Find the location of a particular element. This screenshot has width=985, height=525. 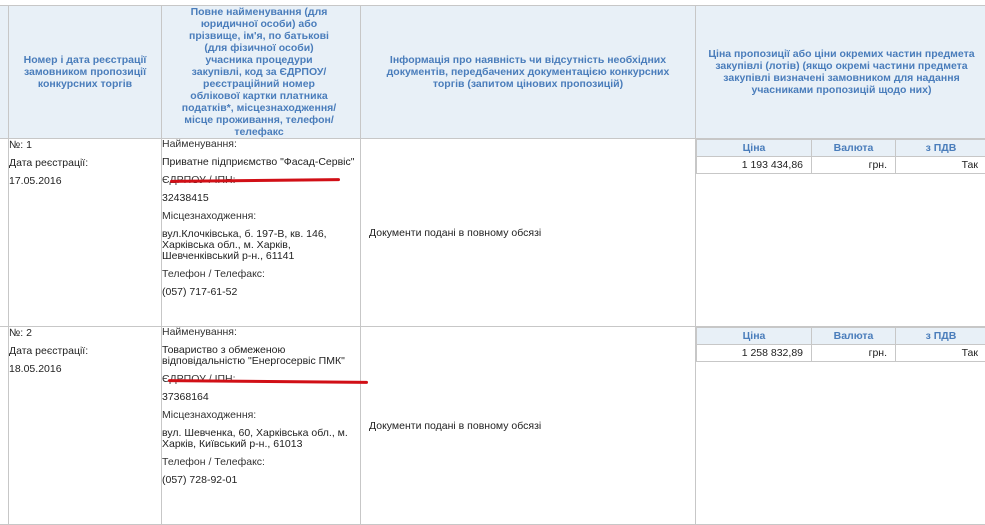

price-value: 1 193 434,86 is located at coordinates (754, 165).